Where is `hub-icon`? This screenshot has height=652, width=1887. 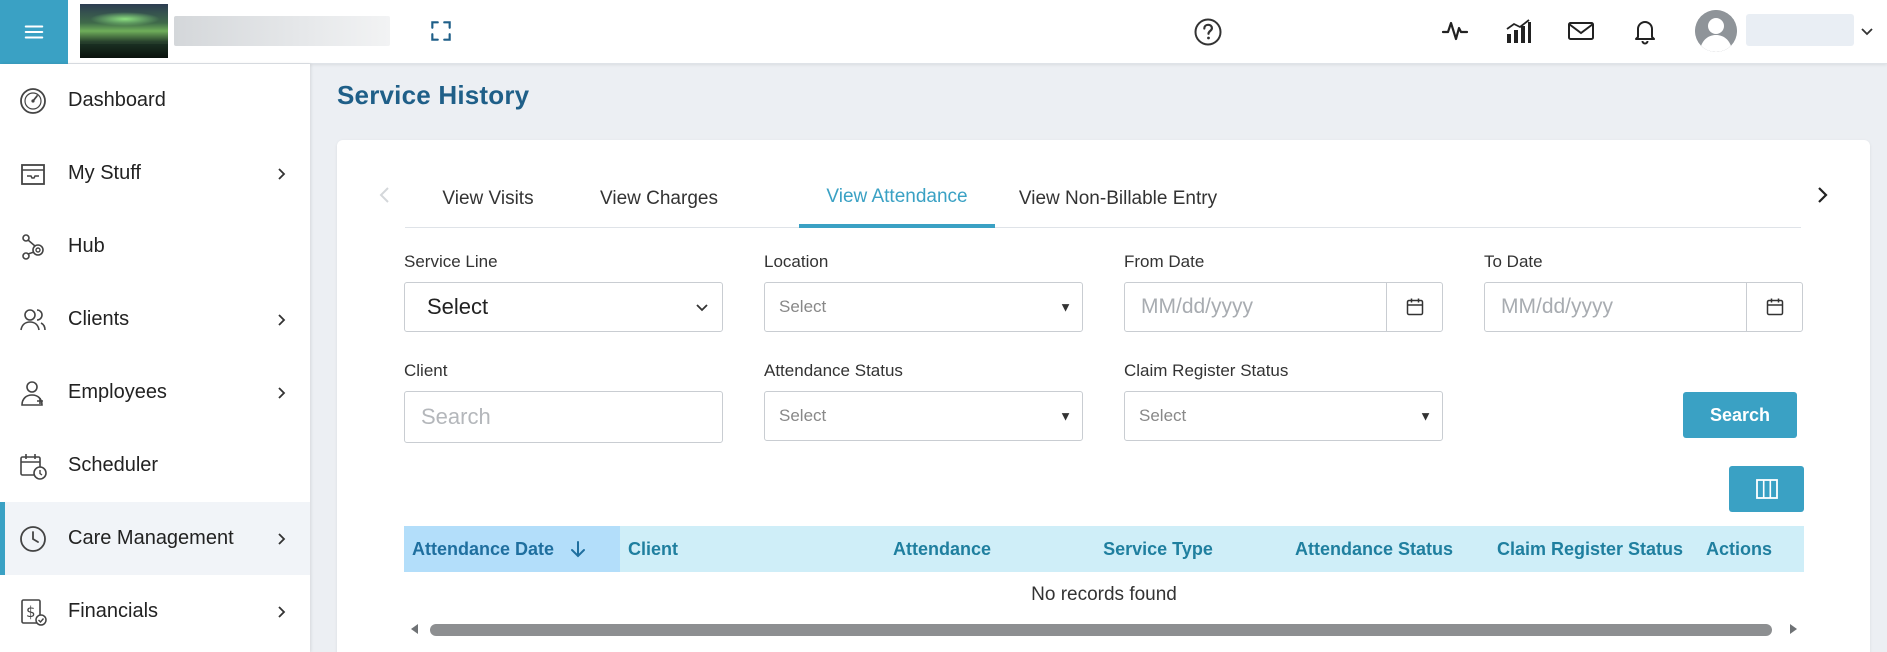
hub-icon is located at coordinates (33, 246).